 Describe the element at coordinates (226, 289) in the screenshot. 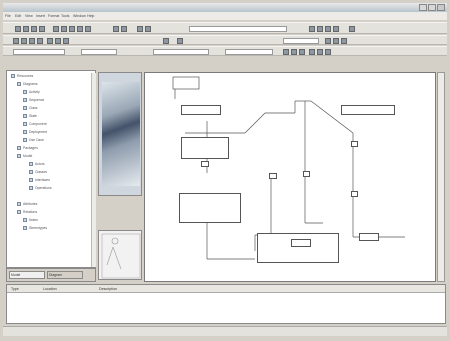

I see `table-header: Type Location Description` at that location.